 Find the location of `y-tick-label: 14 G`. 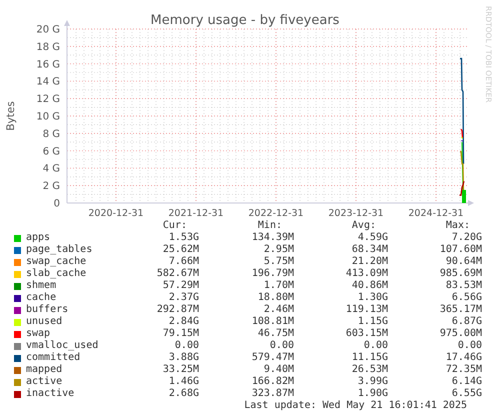

y-tick-label: 14 G is located at coordinates (48, 82).